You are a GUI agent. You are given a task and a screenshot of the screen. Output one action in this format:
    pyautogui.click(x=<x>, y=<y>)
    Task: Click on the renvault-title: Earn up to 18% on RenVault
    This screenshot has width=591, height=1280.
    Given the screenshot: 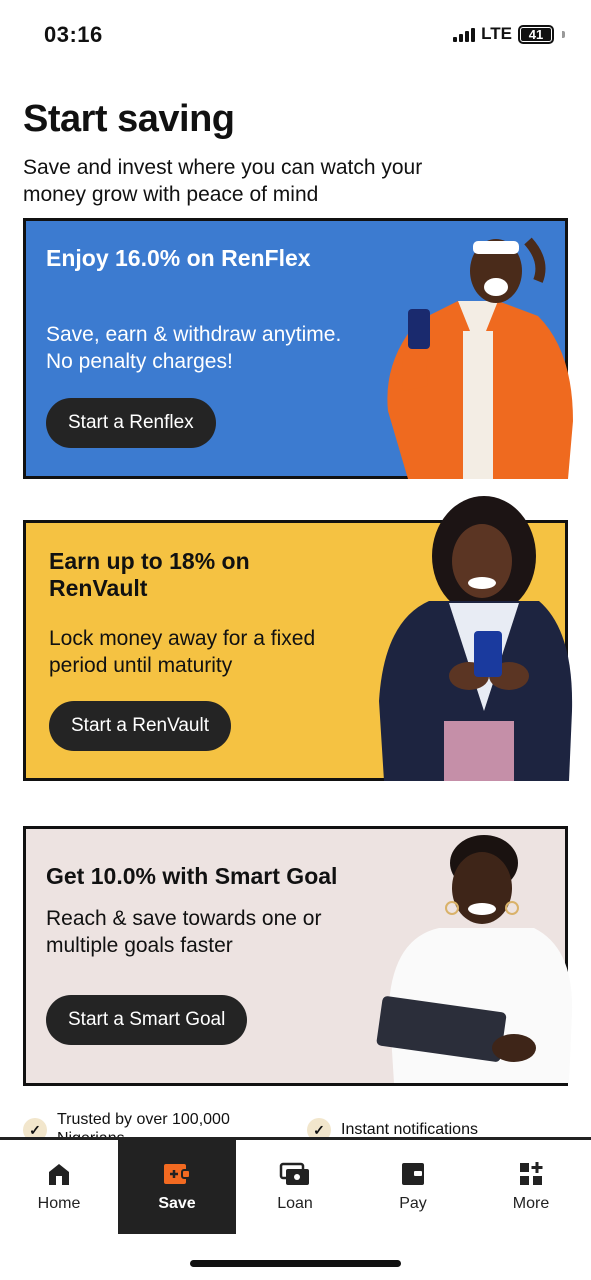 What is the action you would take?
    pyautogui.click(x=149, y=574)
    